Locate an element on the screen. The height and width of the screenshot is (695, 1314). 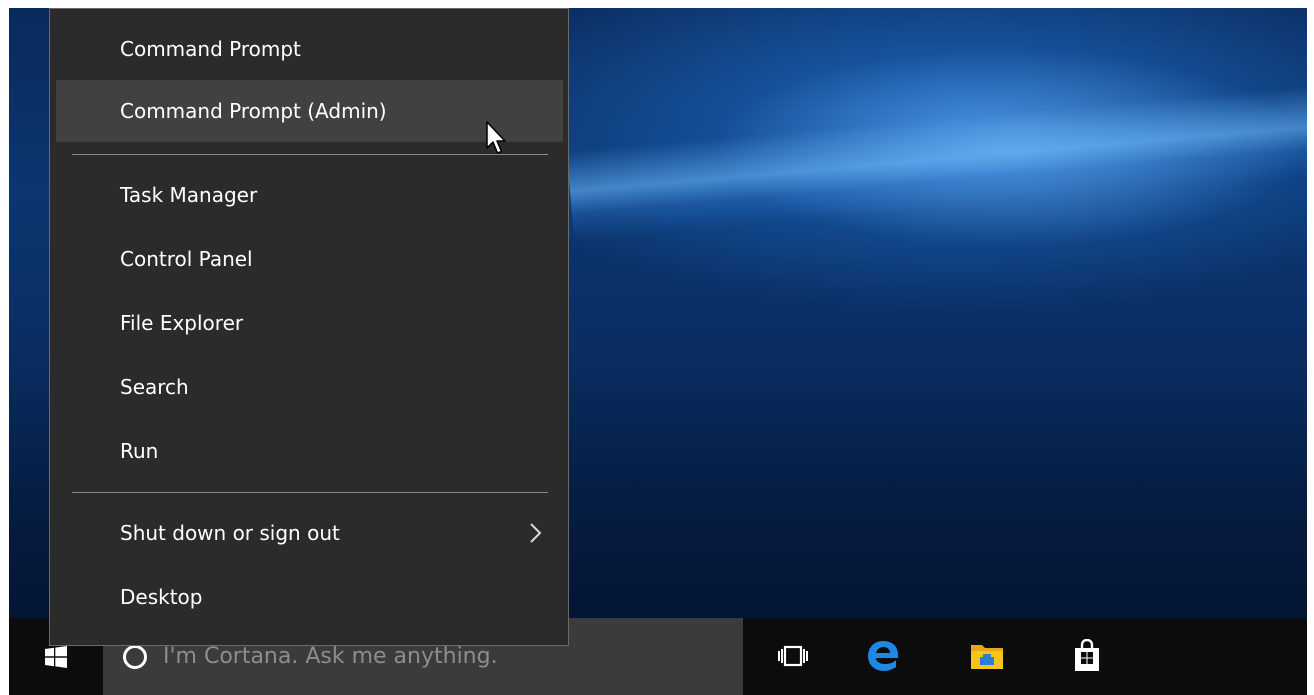
store-icon is located at coordinates (1087, 655).